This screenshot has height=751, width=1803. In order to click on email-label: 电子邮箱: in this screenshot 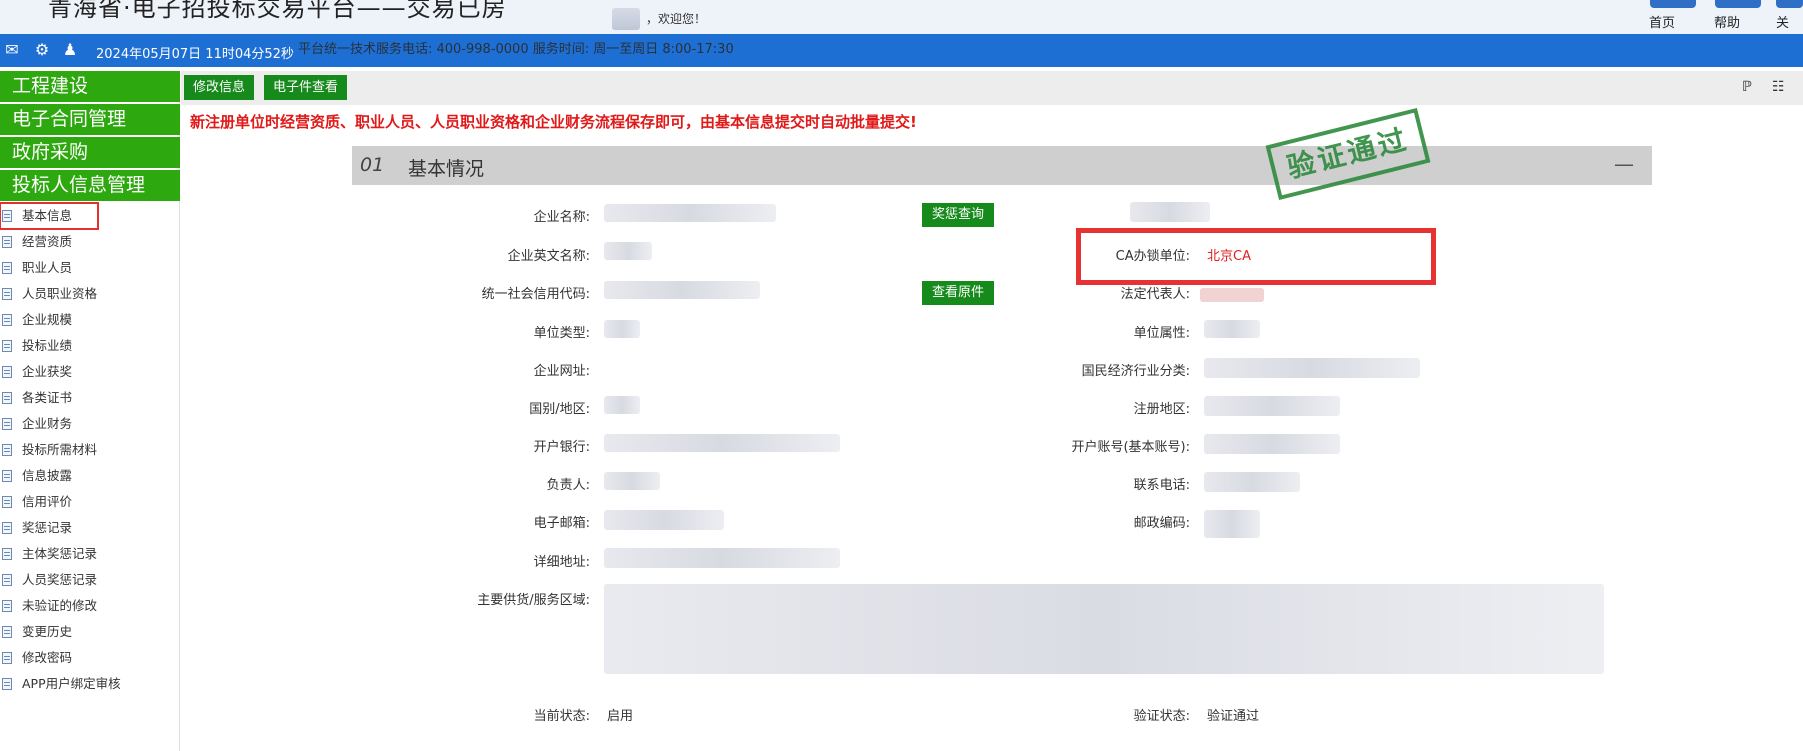, I will do `click(561, 523)`.